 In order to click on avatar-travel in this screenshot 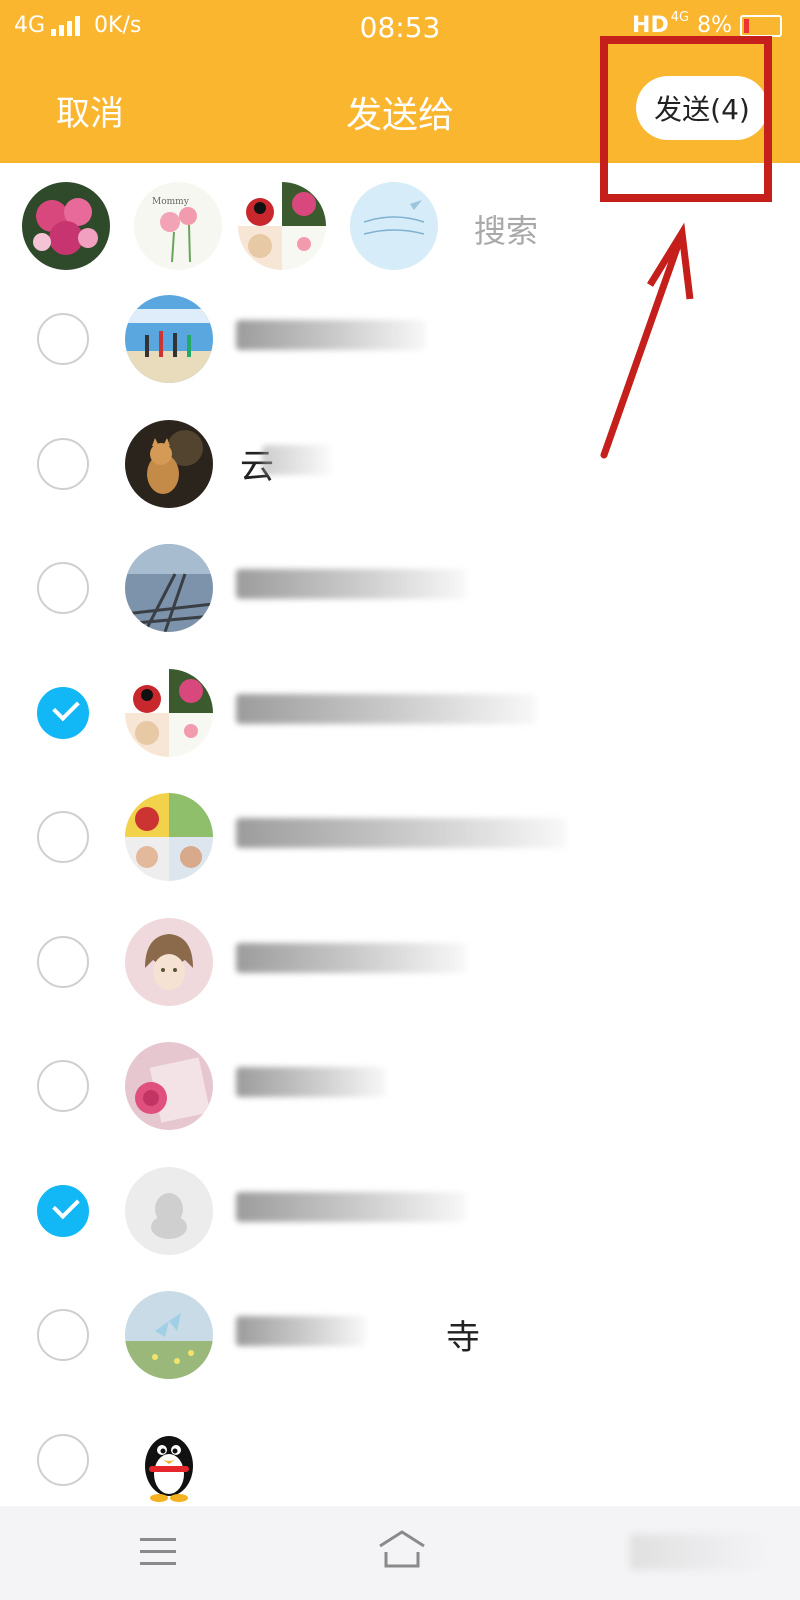, I will do `click(169, 339)`.